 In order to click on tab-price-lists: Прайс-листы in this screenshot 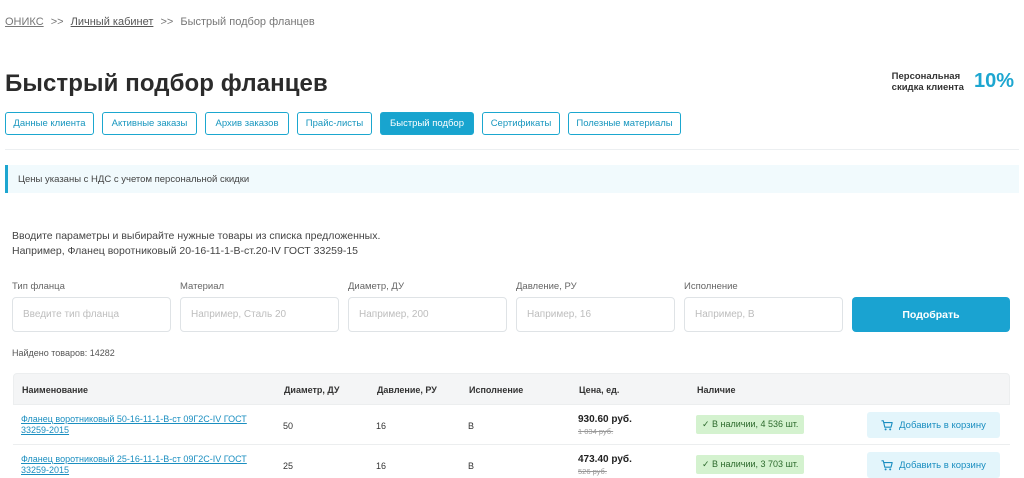, I will do `click(334, 123)`.